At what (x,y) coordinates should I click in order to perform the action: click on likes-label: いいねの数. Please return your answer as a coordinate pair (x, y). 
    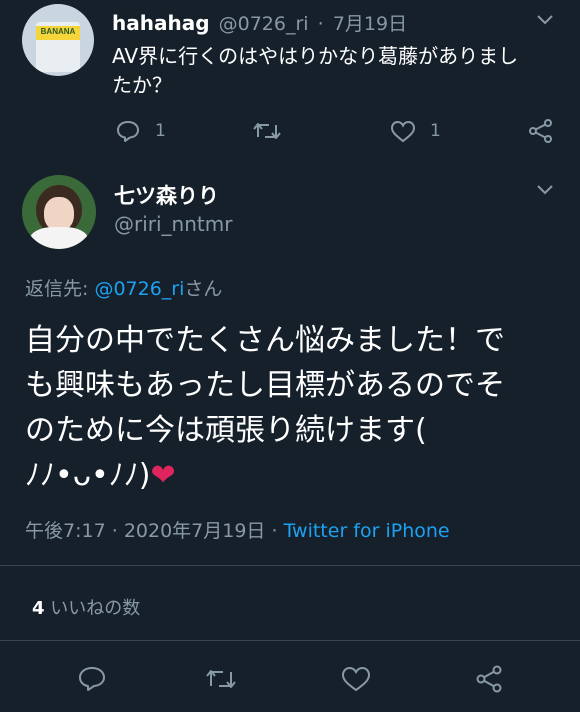
    Looking at the image, I should click on (95, 608).